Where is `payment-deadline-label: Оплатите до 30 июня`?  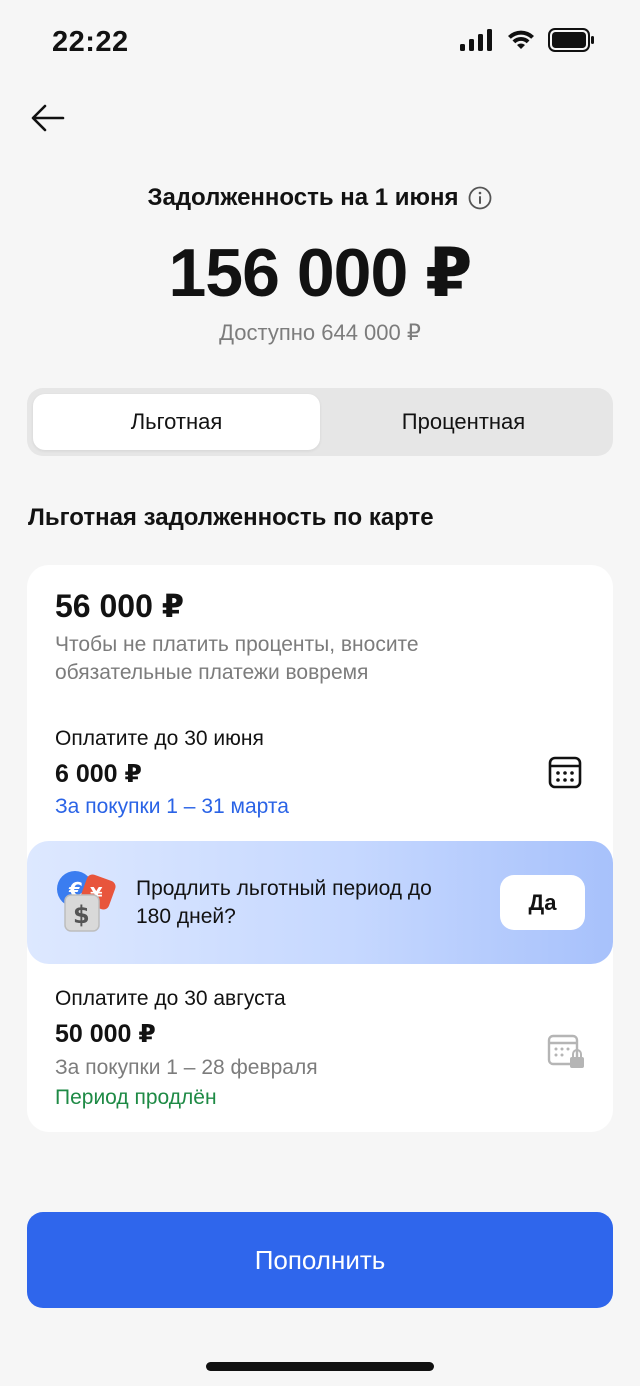 payment-deadline-label: Оплатите до 30 июня is located at coordinates (159, 738).